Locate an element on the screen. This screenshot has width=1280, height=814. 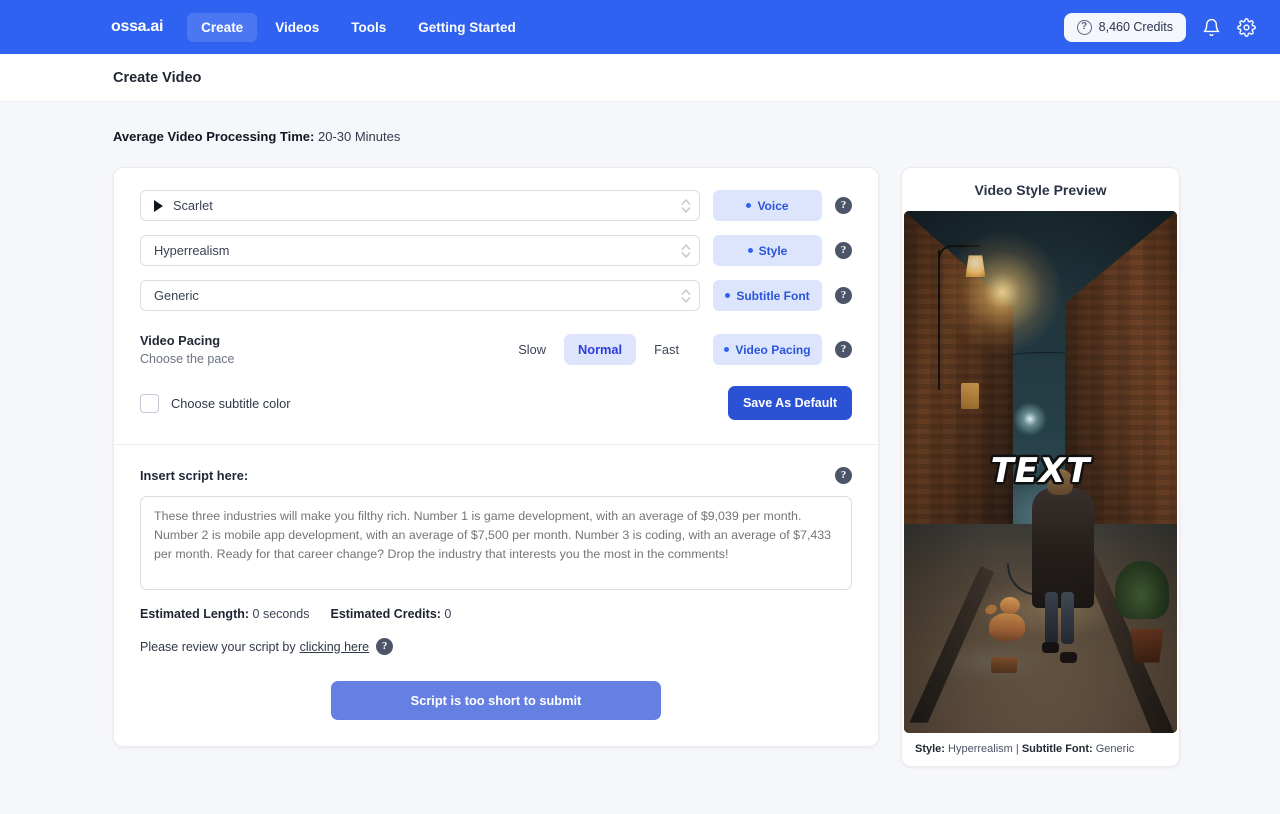
nav-link-create: Create is located at coordinates (222, 27).